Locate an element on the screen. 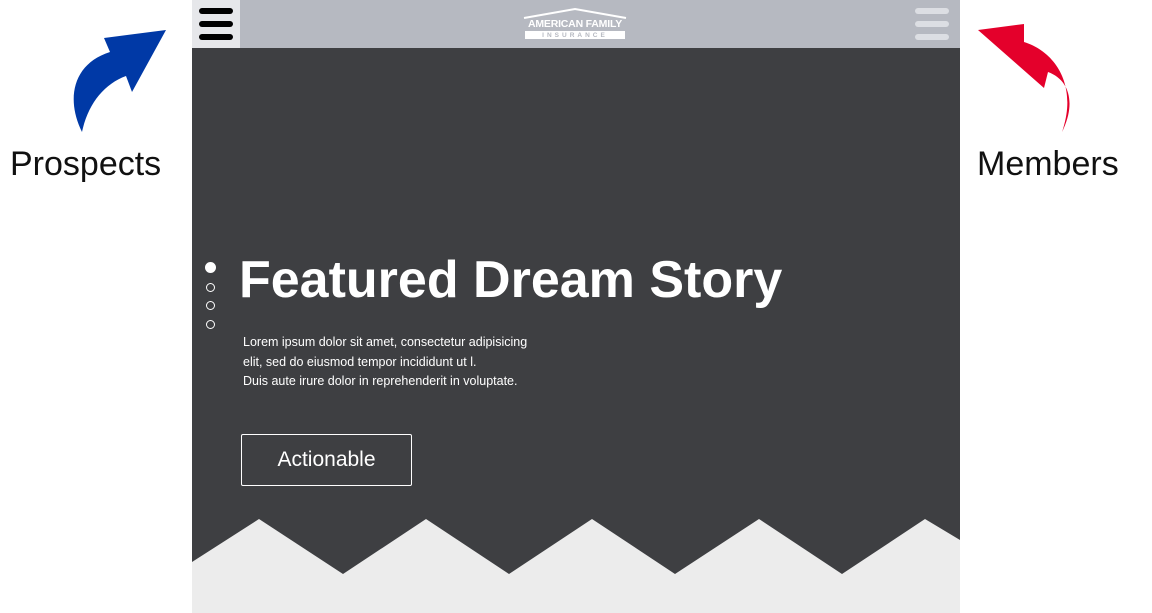  american-family-logo: AMERICAN FAMILY INSURANCE is located at coordinates (575, 24).